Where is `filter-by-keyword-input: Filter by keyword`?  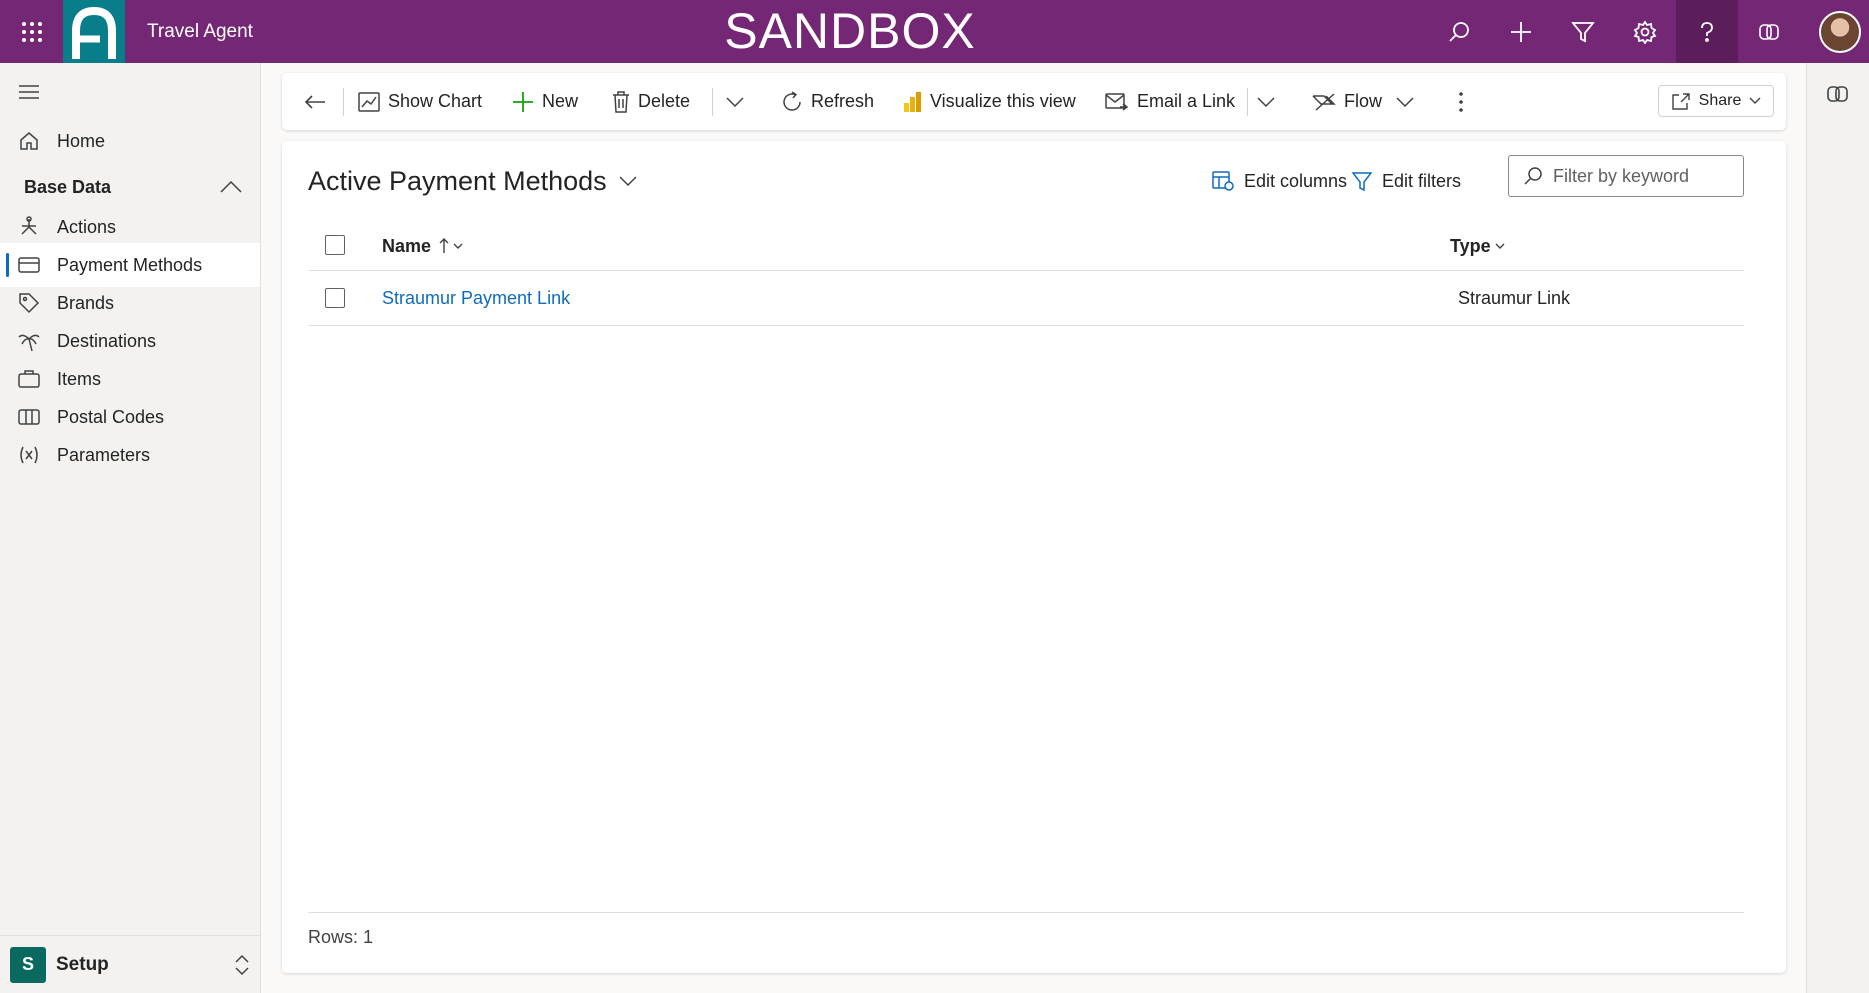
filter-by-keyword-input: Filter by keyword is located at coordinates (1626, 176).